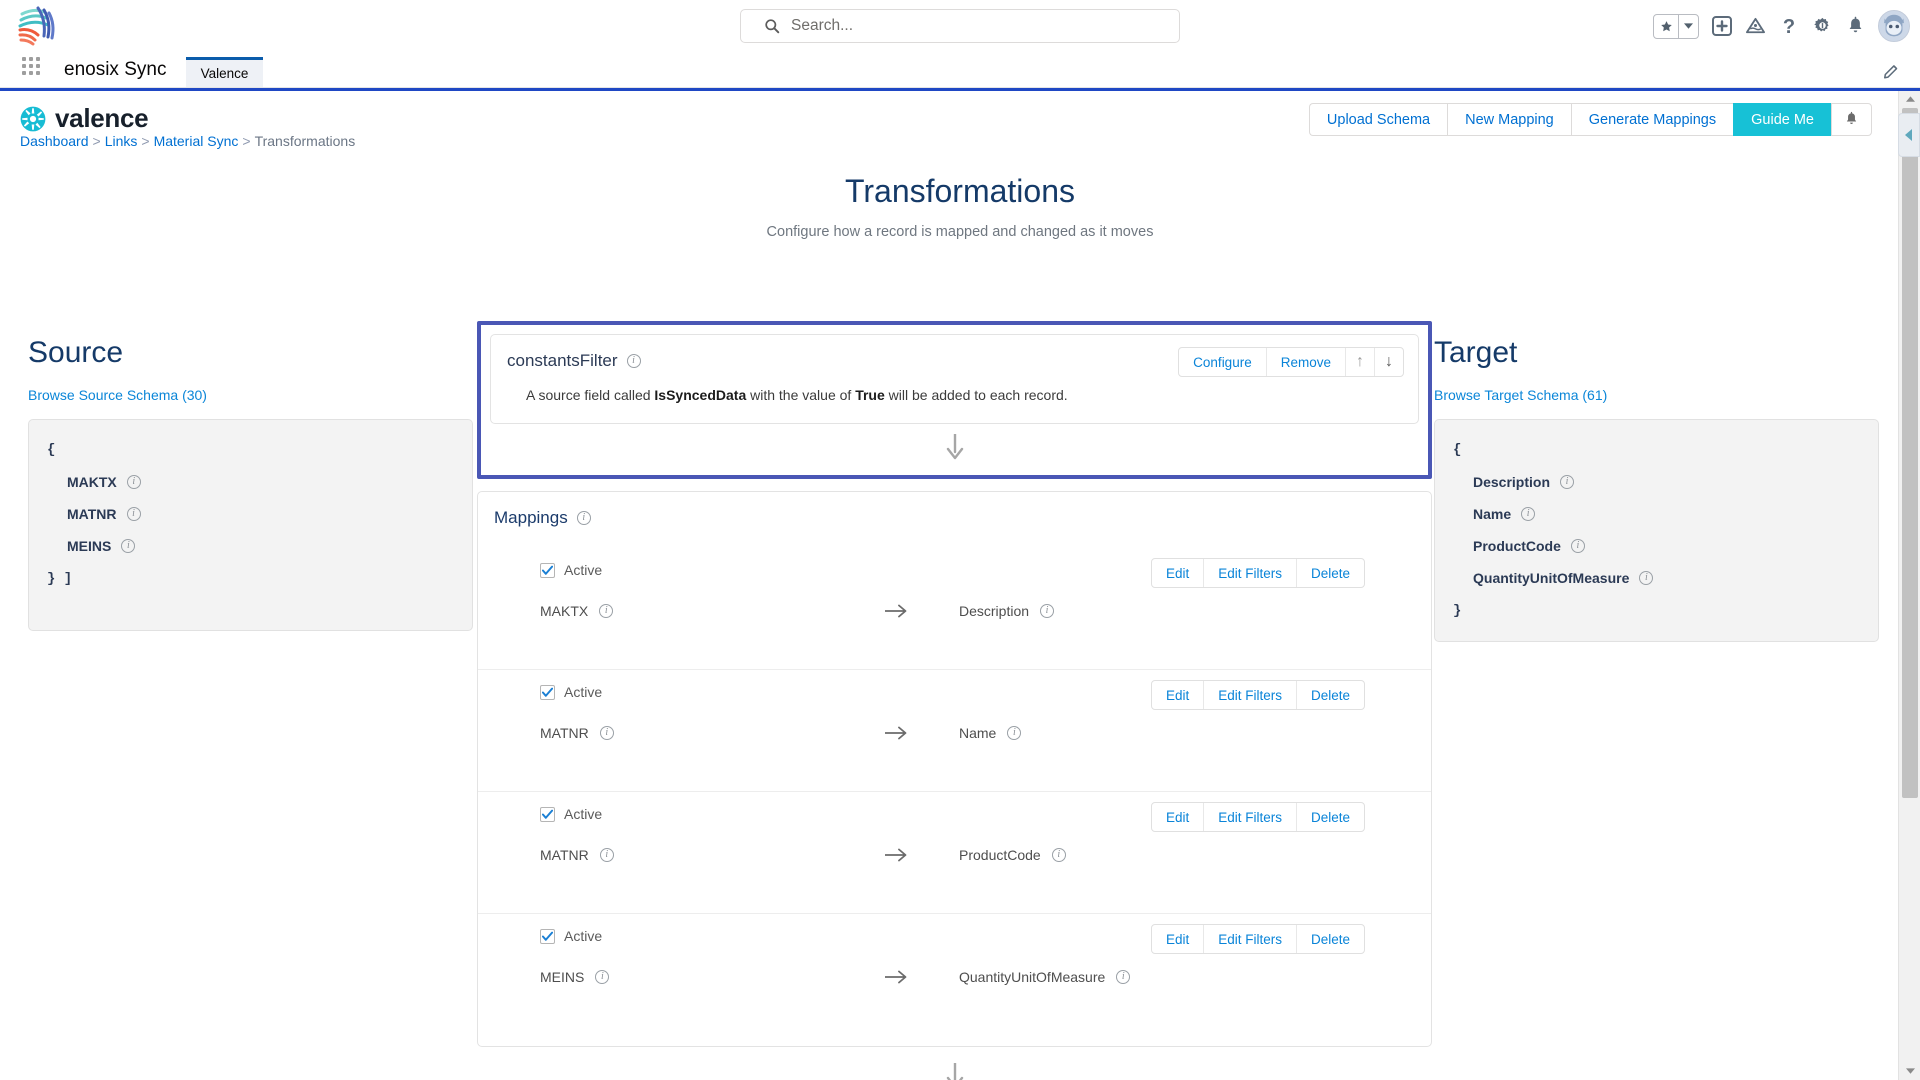 This screenshot has height=1080, width=1920. What do you see at coordinates (1306, 362) in the screenshot?
I see `remove-button: Remove` at bounding box center [1306, 362].